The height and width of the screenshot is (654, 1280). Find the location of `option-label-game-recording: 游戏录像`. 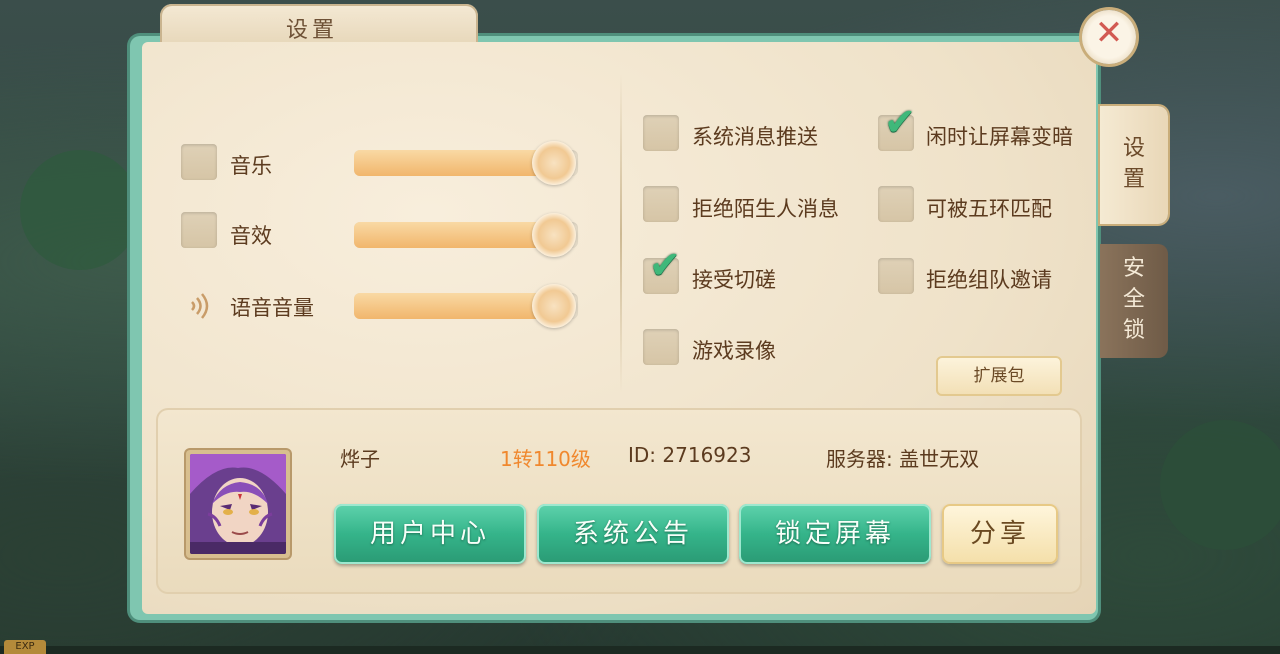

option-label-game-recording: 游戏录像 is located at coordinates (734, 351).